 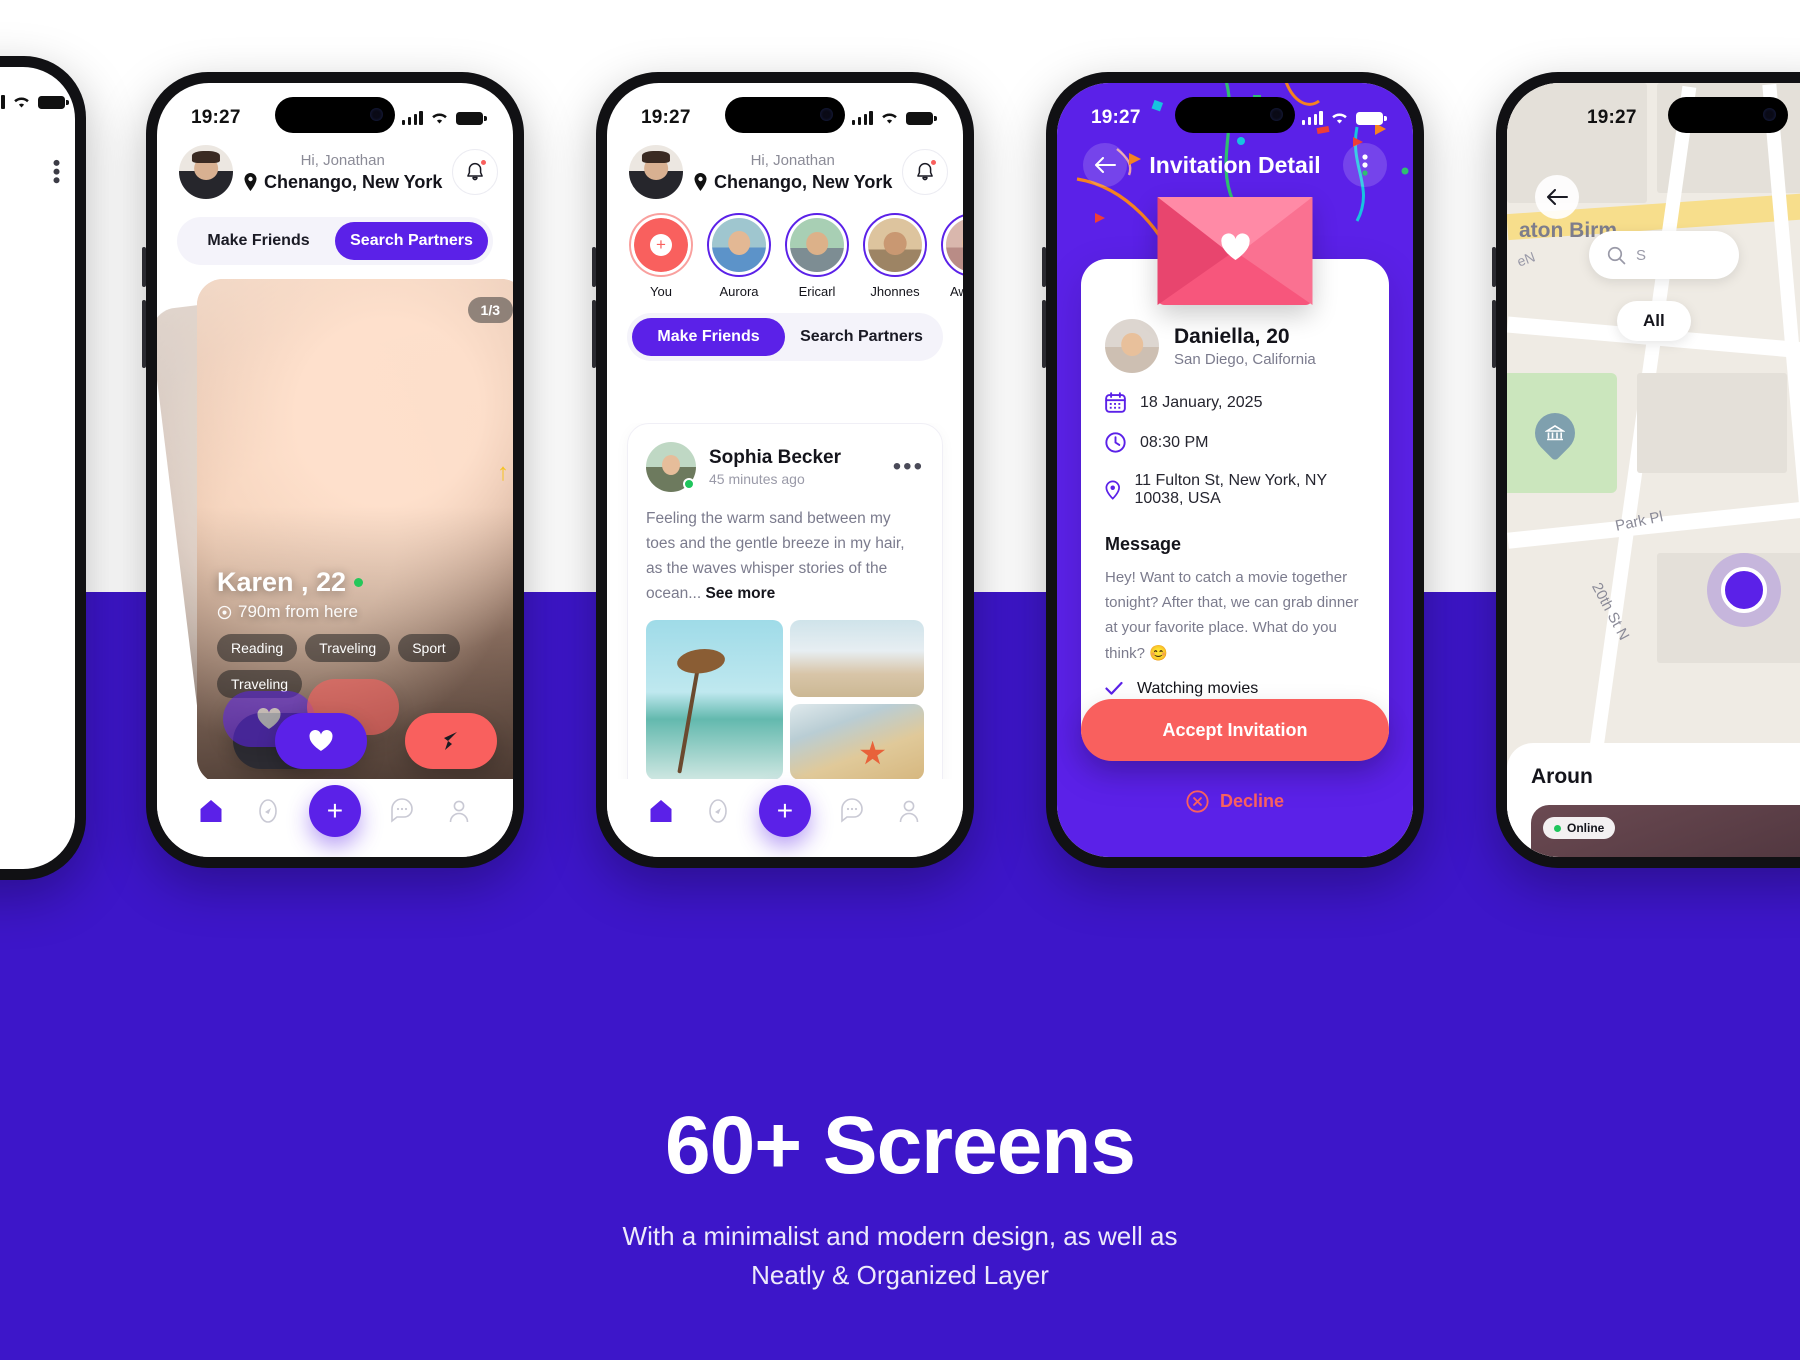 What do you see at coordinates (334, 811) in the screenshot?
I see `create-post-button-1: +` at bounding box center [334, 811].